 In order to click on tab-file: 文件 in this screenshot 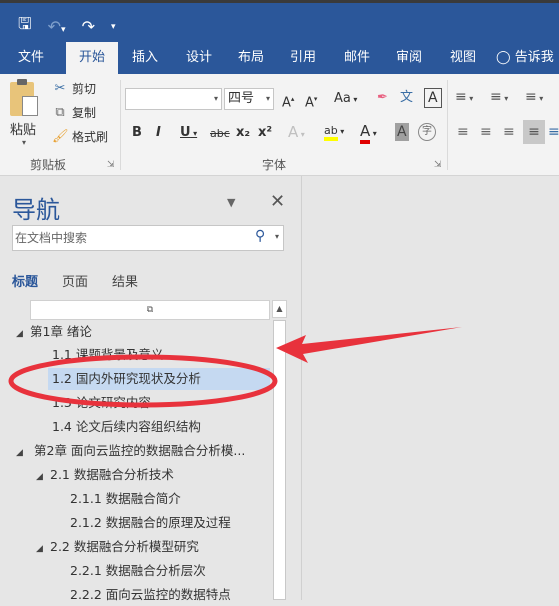, I will do `click(31, 58)`.